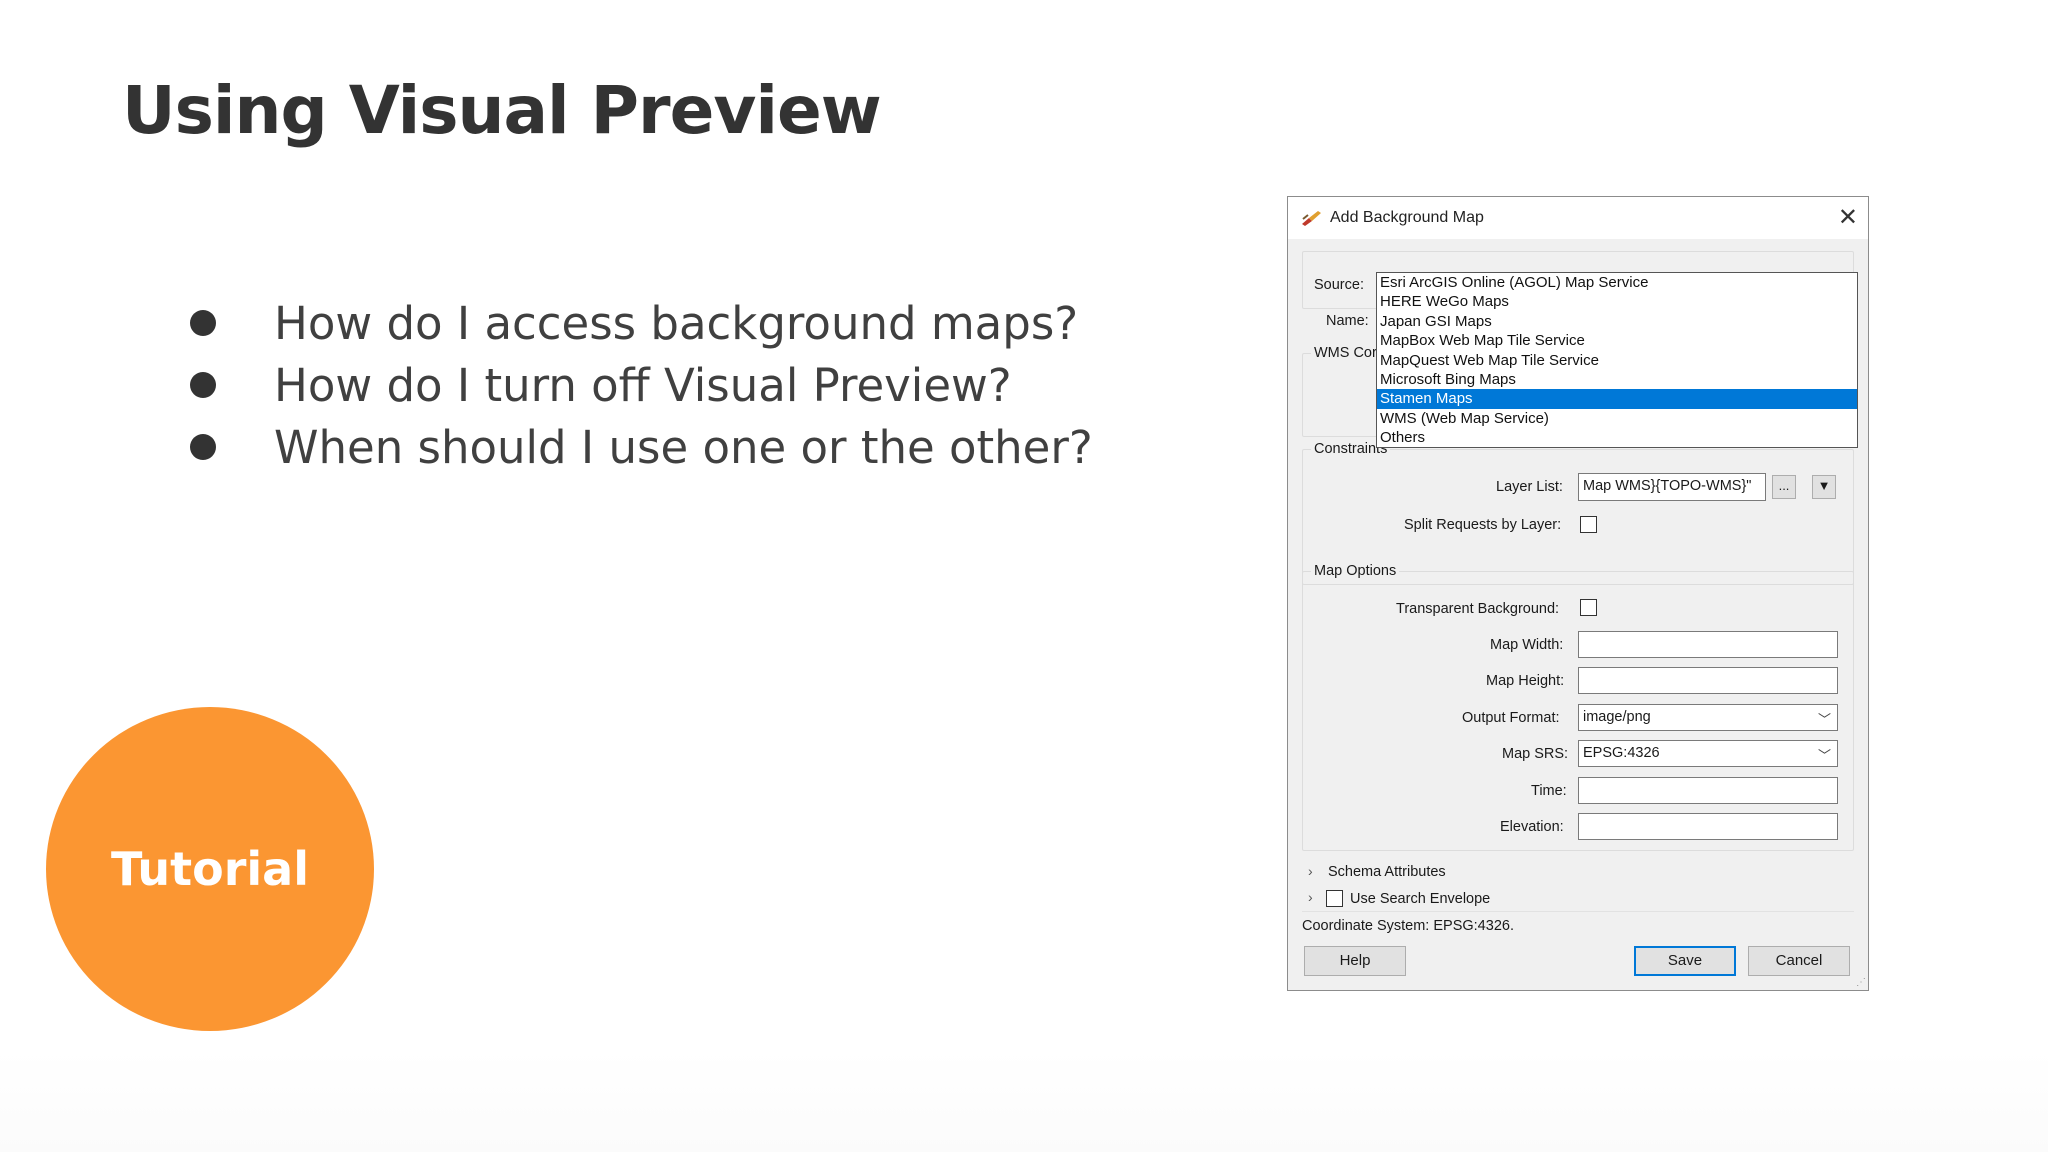 This screenshot has height=1152, width=2048. I want to click on save-button-label: Save, so click(1685, 960).